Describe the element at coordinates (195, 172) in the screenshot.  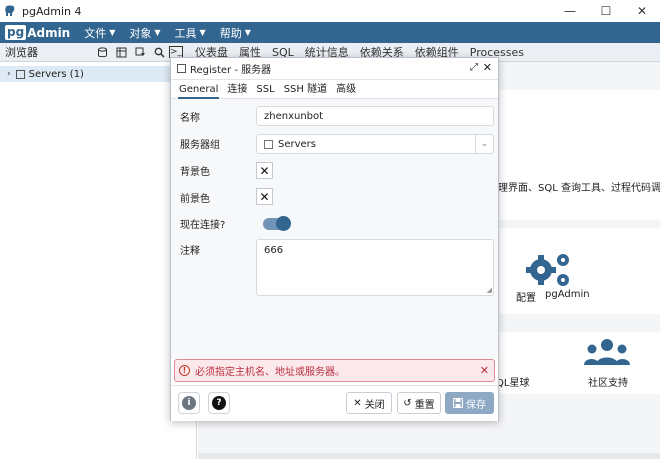
I see `background-color-label: 背景色` at that location.